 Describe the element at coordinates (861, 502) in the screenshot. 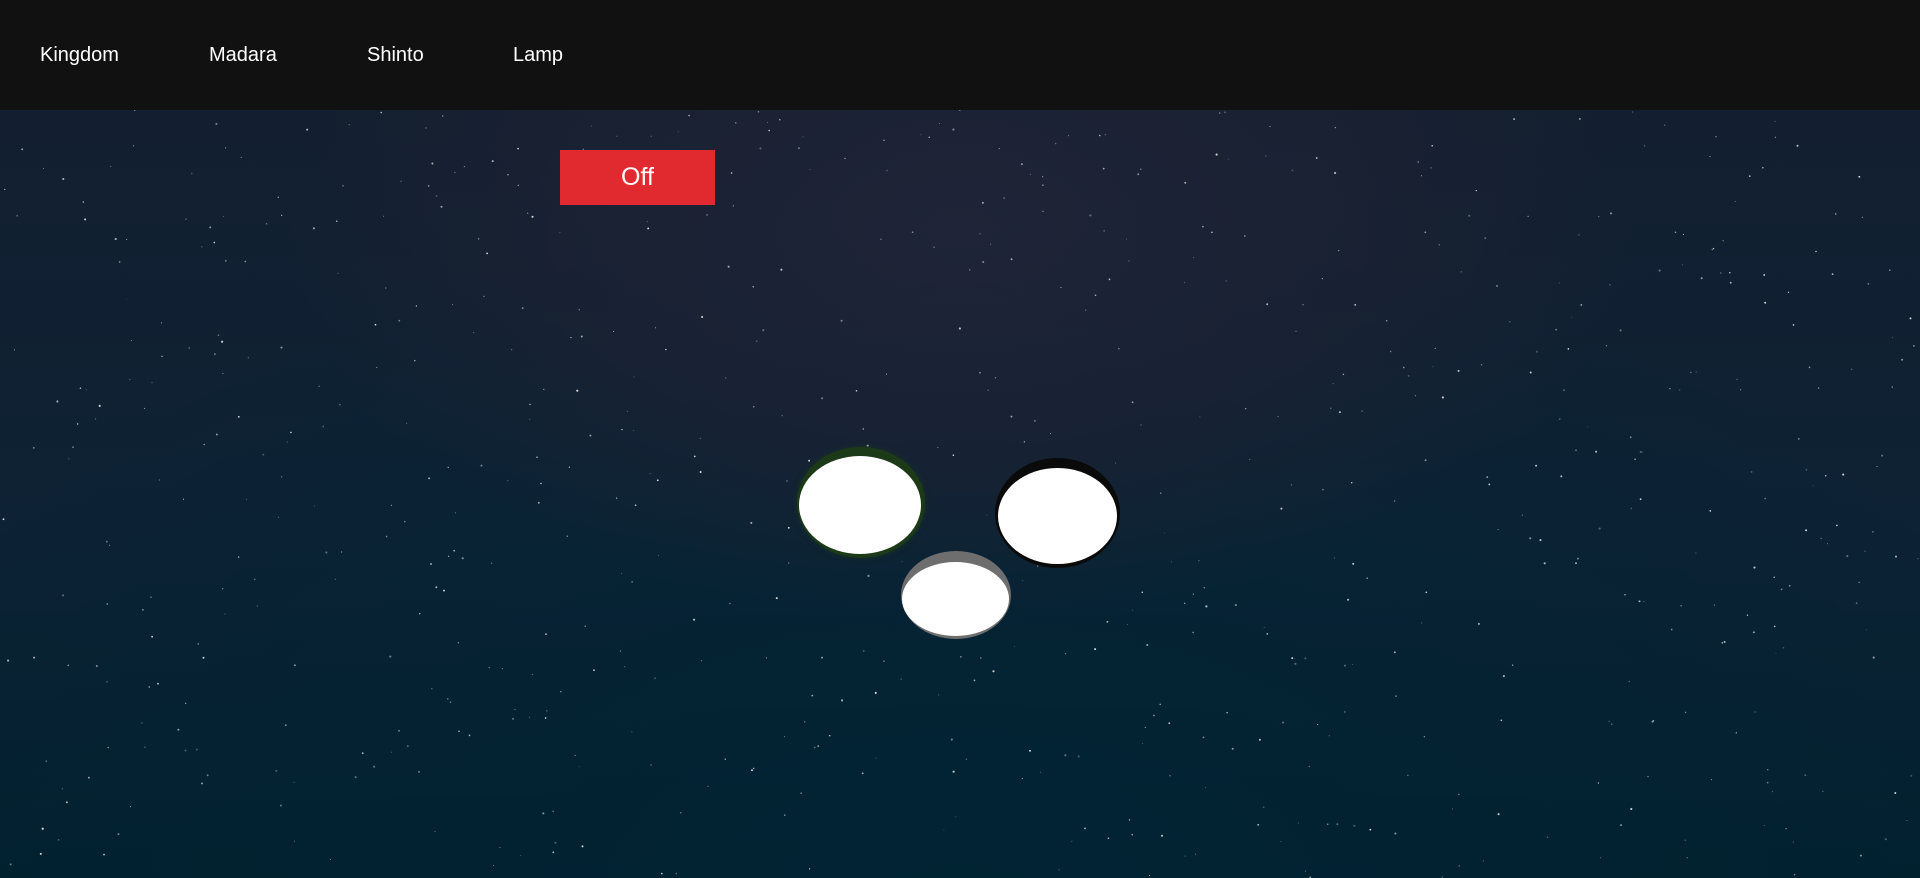

I see `lamp-left` at that location.